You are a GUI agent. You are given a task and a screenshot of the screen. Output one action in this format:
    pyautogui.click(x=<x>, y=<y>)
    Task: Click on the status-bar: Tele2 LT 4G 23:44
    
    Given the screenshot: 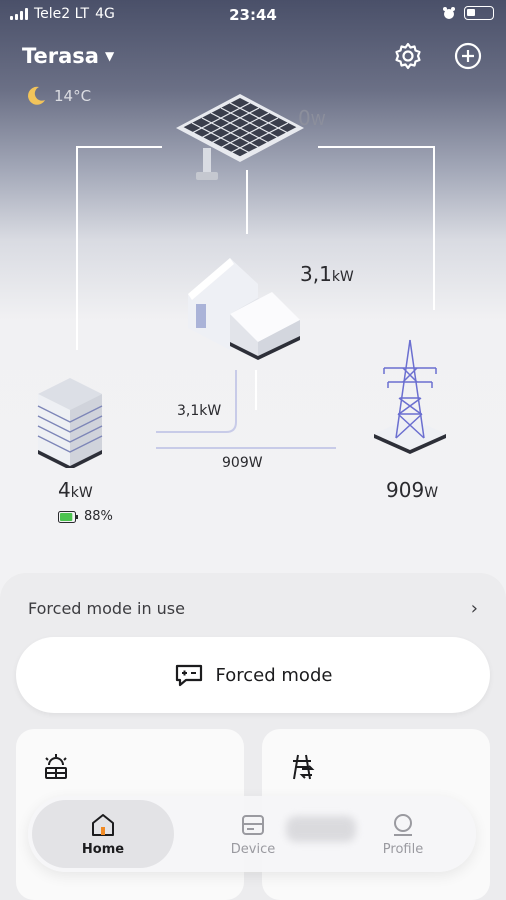 What is the action you would take?
    pyautogui.click(x=253, y=15)
    